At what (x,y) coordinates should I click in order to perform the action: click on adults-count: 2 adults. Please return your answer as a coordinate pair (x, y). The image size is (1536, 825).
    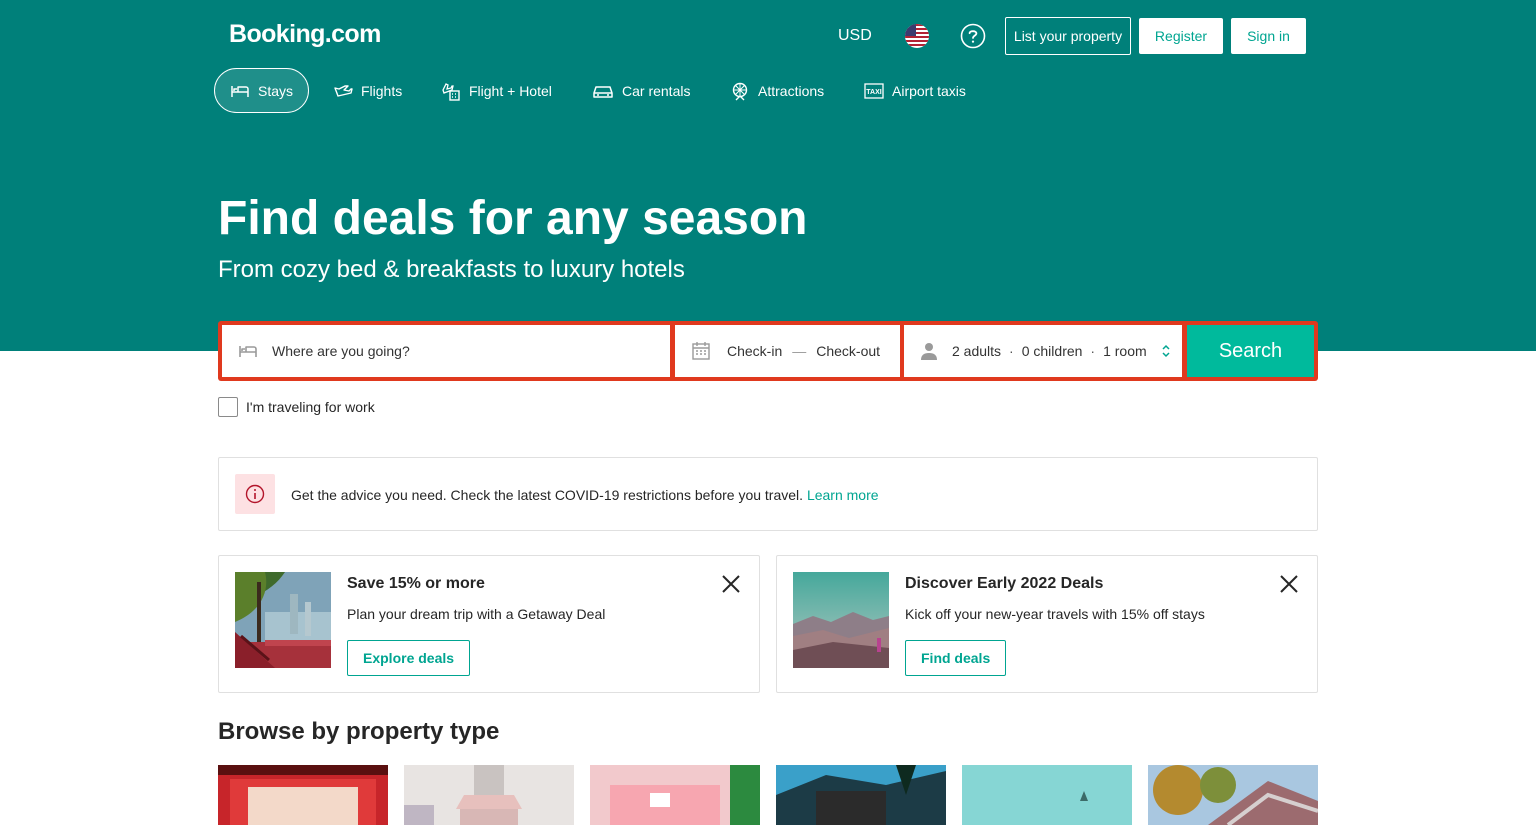
    Looking at the image, I should click on (977, 351).